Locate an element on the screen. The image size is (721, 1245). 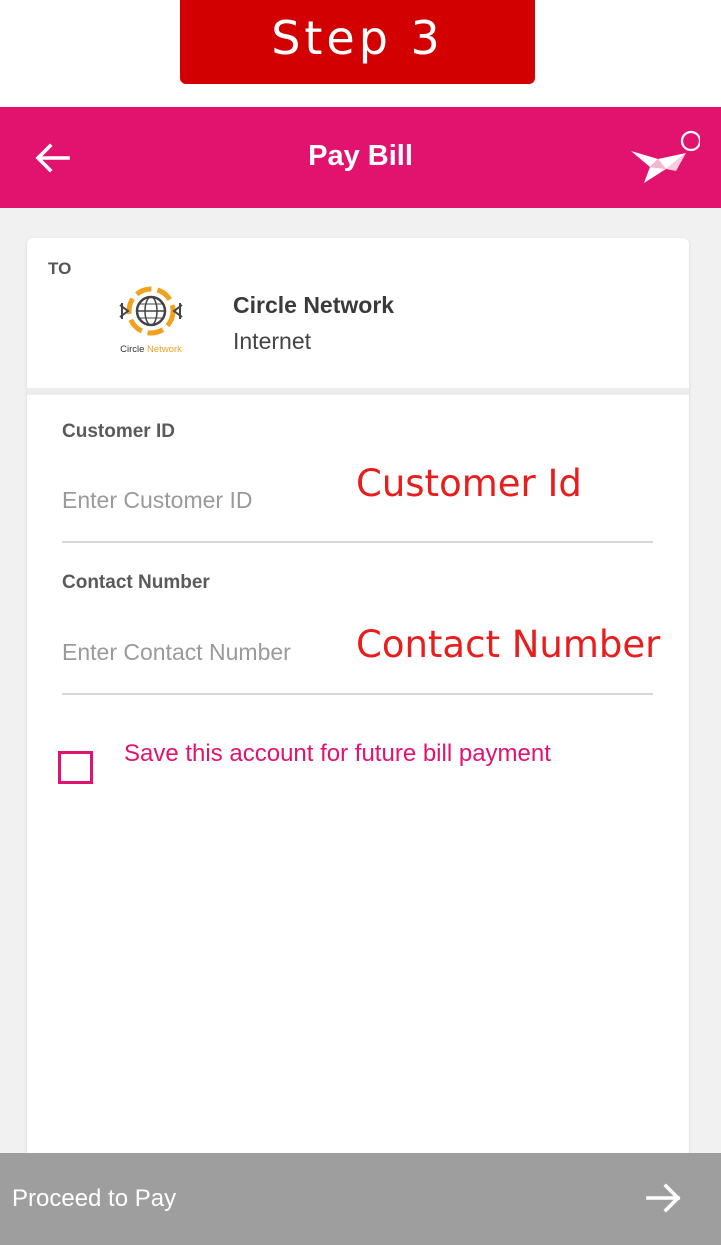
app-header: Pay Bill is located at coordinates (360, 157).